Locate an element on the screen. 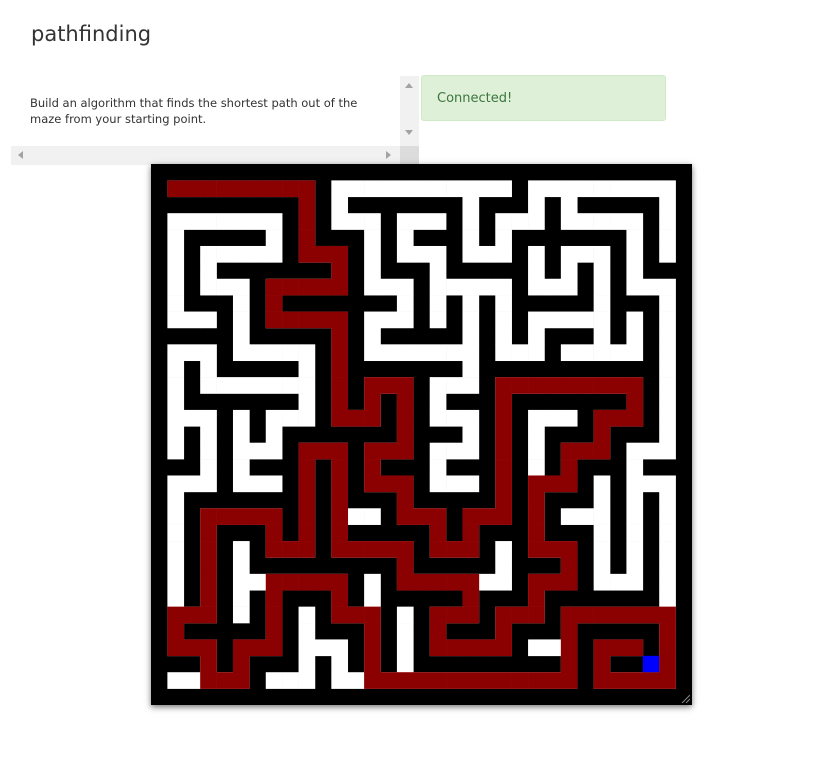 The image size is (821, 766). scroll-down-arrow-icon is located at coordinates (409, 132).